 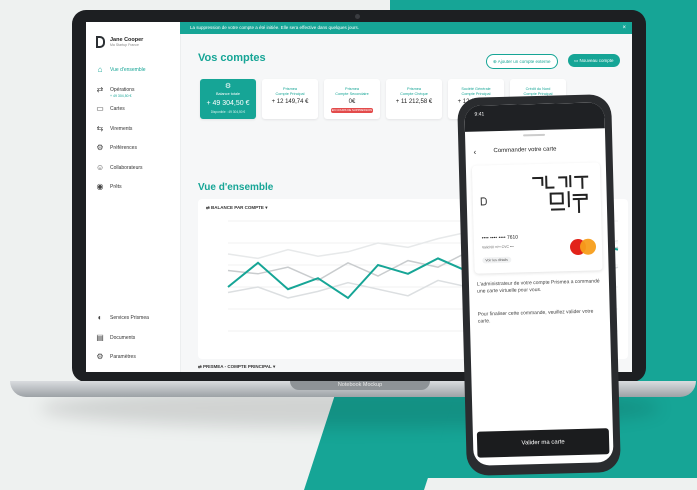 I want to click on sidebar-item-users: ☺ Collaborateurs, so click(x=119, y=167).